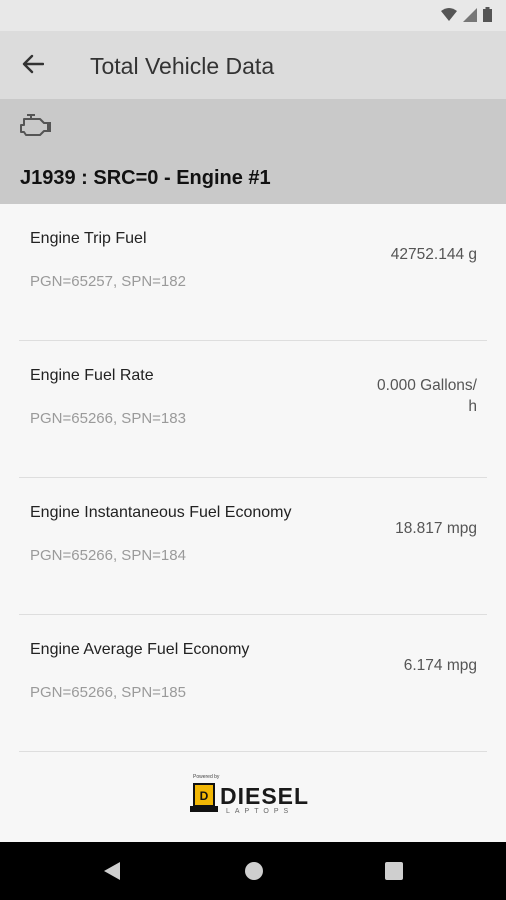  I want to click on item-value: 6.174 mpg, so click(440, 665).